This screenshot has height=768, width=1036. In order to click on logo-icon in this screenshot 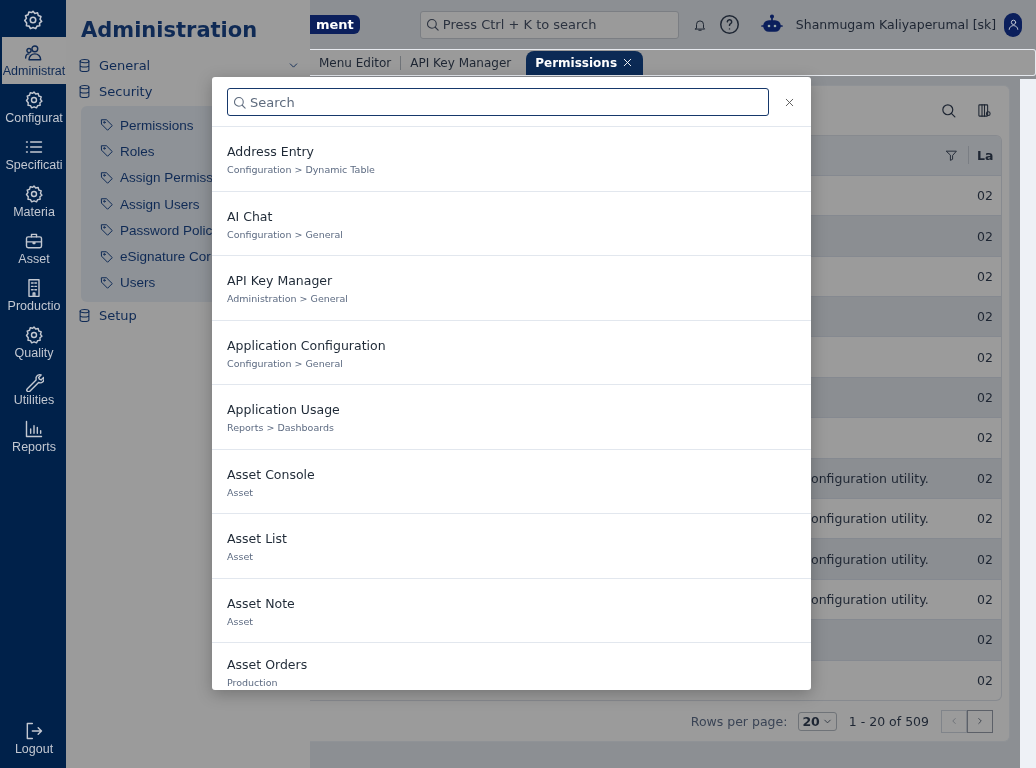, I will do `click(33, 20)`.